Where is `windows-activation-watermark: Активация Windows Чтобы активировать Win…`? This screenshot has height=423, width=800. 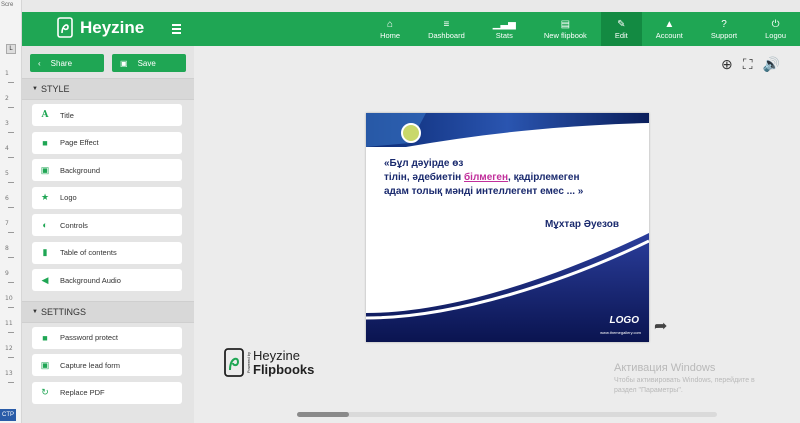 windows-activation-watermark: Активация Windows Чтобы активировать Win… is located at coordinates (684, 378).